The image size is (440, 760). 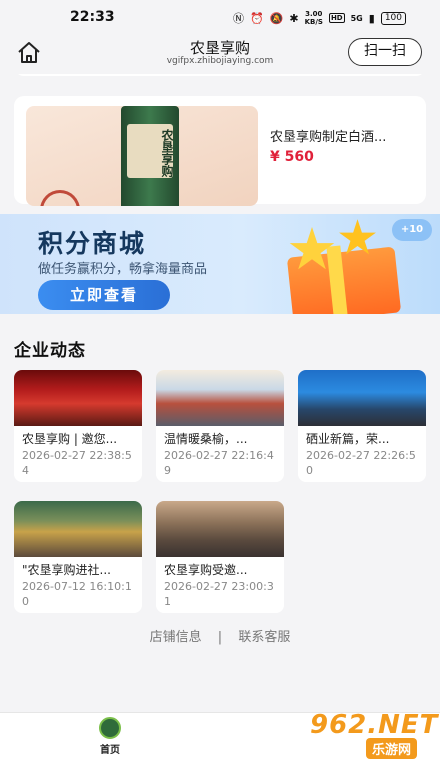 What do you see at coordinates (336, 18) in the screenshot?
I see `hd-badge: HD` at bounding box center [336, 18].